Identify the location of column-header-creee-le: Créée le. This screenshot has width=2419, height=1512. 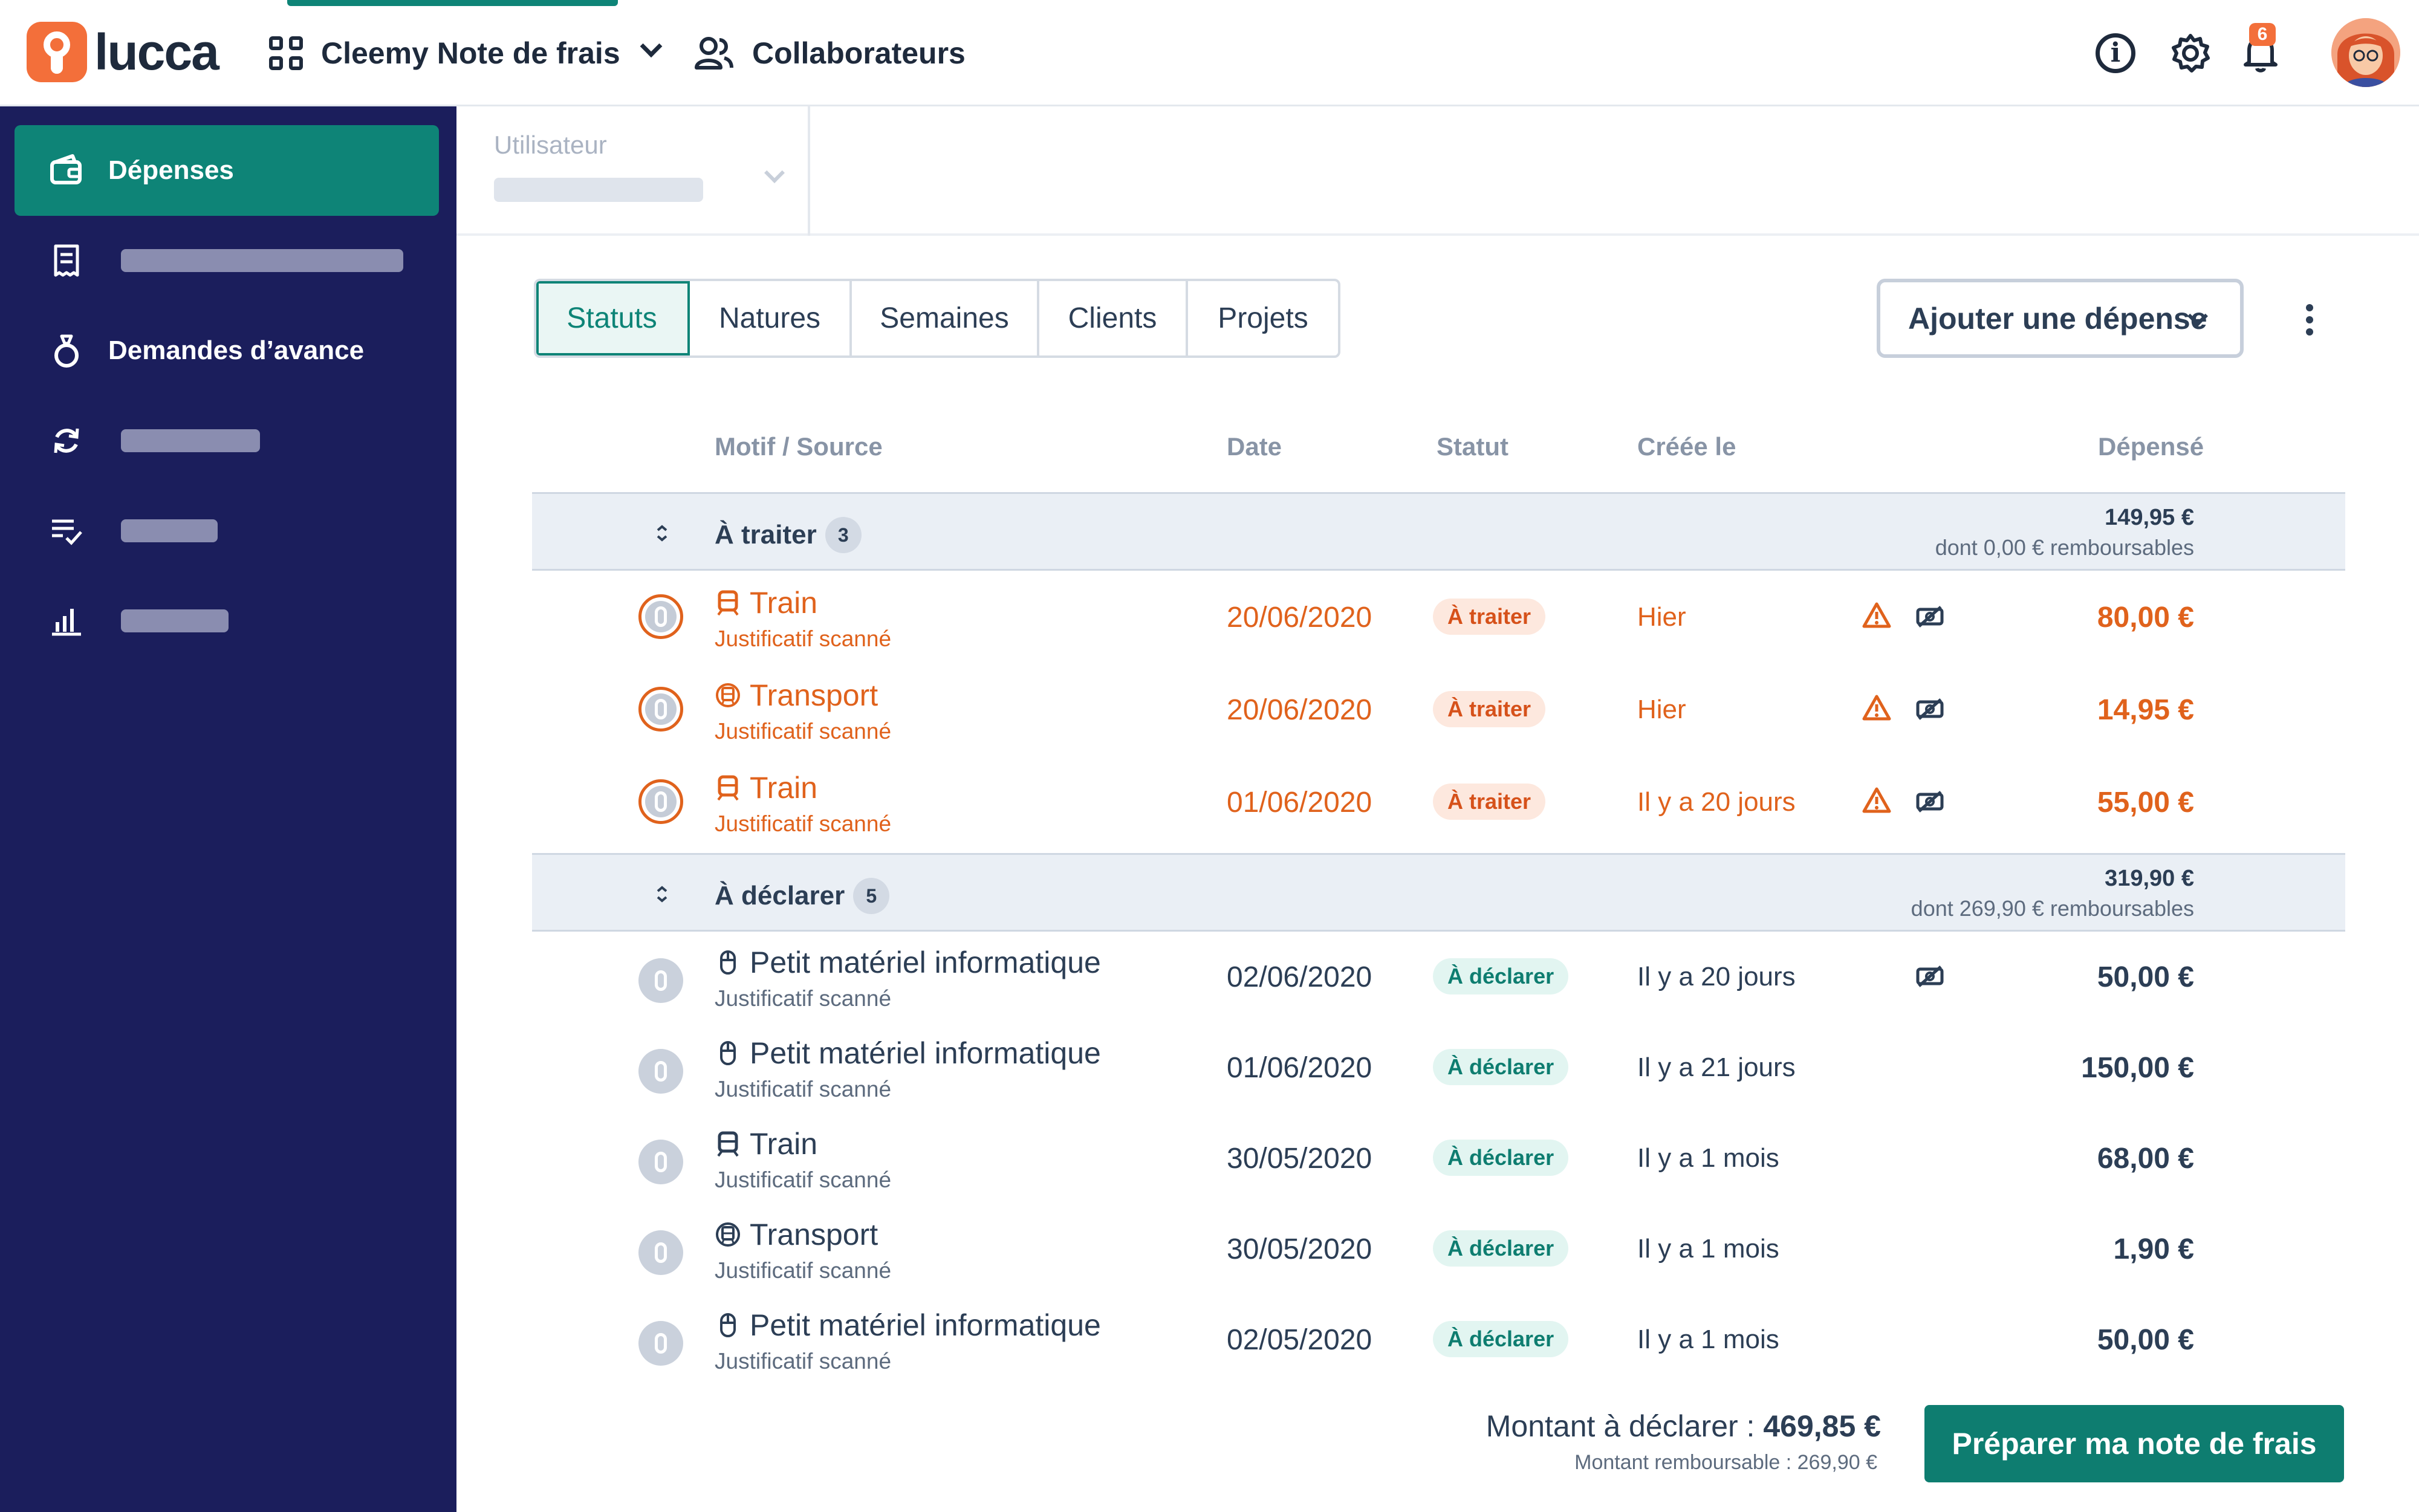
(1686, 446).